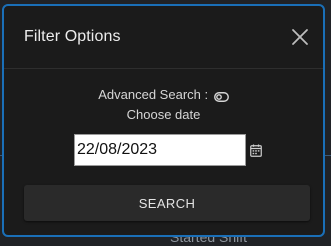 The image size is (331, 246). What do you see at coordinates (153, 95) in the screenshot?
I see `advanced-search-label: Advanced Search :` at bounding box center [153, 95].